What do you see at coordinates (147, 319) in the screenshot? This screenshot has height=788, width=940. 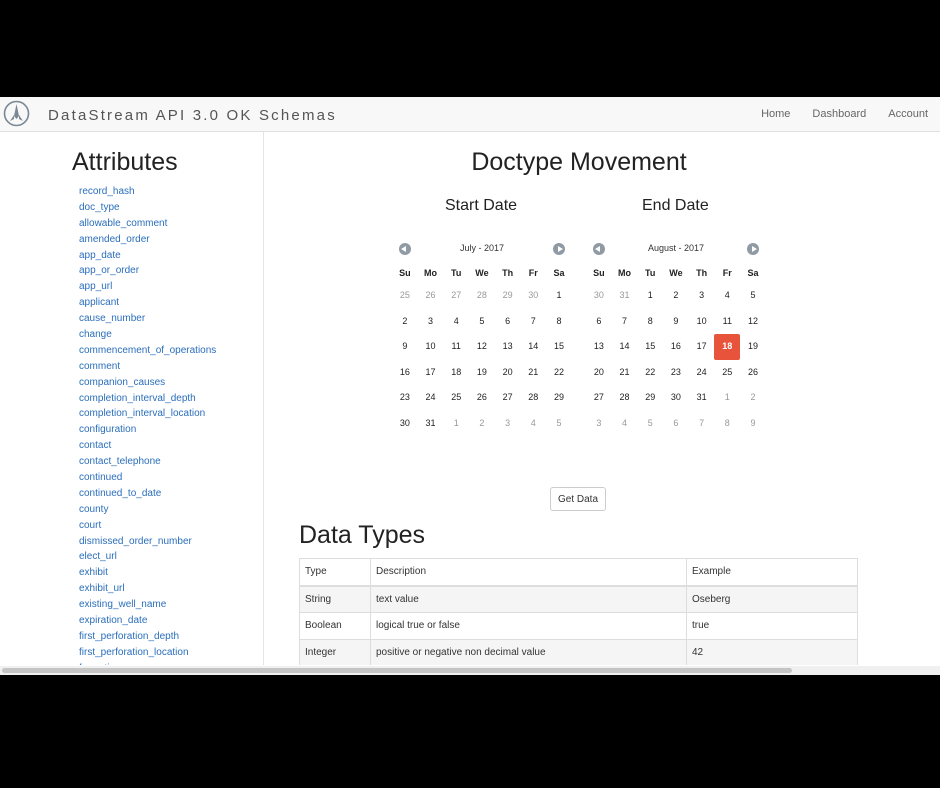 I see `attribute-link: cause_number` at bounding box center [147, 319].